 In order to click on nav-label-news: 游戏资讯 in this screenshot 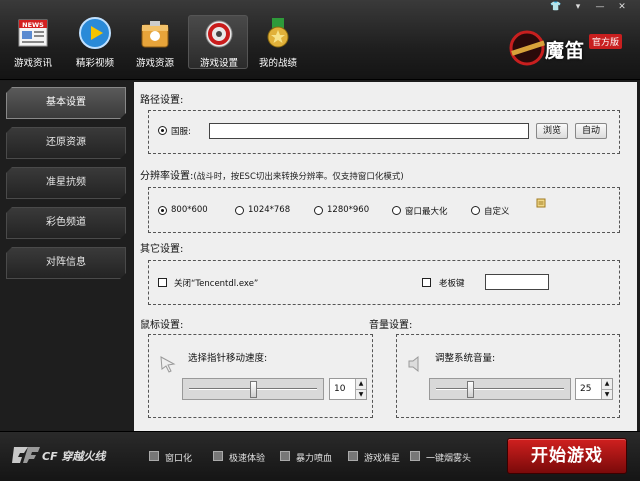, I will do `click(32, 63)`.